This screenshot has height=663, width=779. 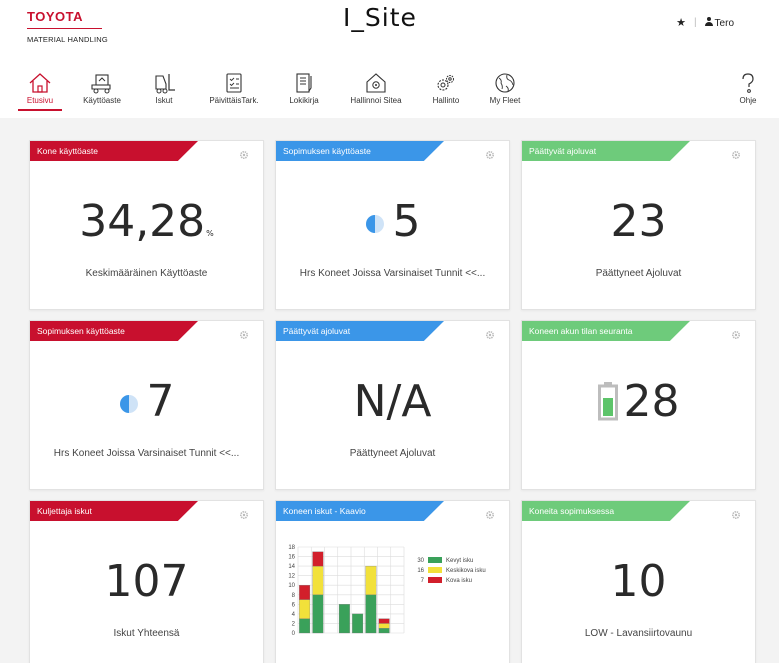 I want to click on nav-item-hallinto: Hallinto, so click(x=446, y=88).